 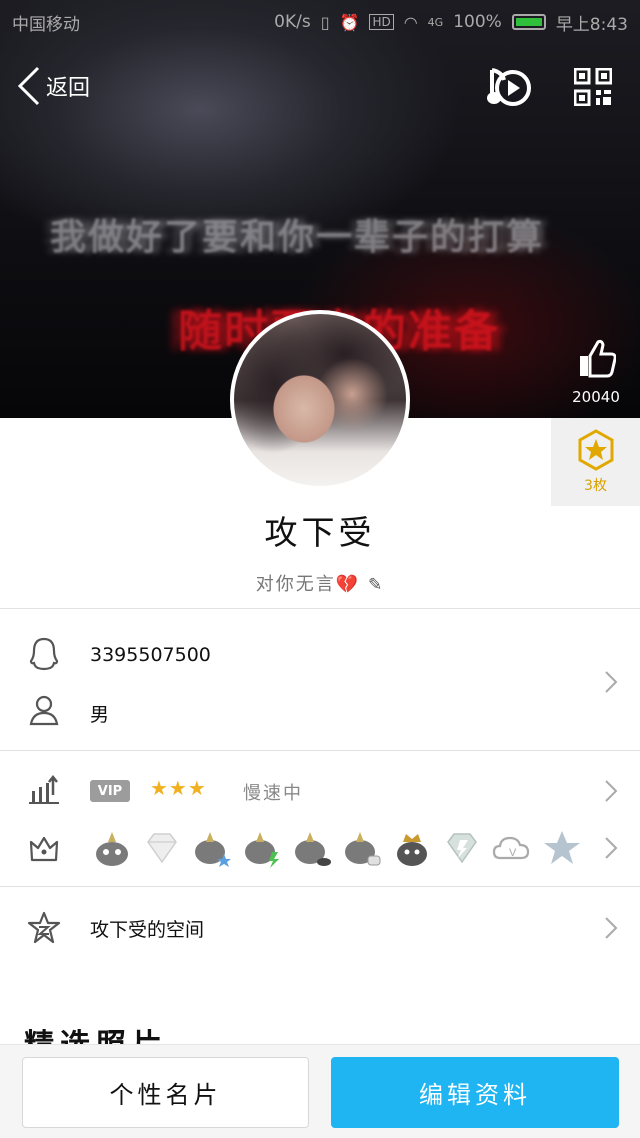 What do you see at coordinates (591, 24) in the screenshot?
I see `clock: 早上8:43` at bounding box center [591, 24].